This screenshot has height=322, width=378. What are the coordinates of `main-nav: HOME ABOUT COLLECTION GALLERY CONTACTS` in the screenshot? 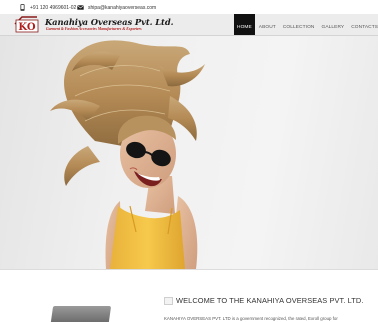 It's located at (306, 24).